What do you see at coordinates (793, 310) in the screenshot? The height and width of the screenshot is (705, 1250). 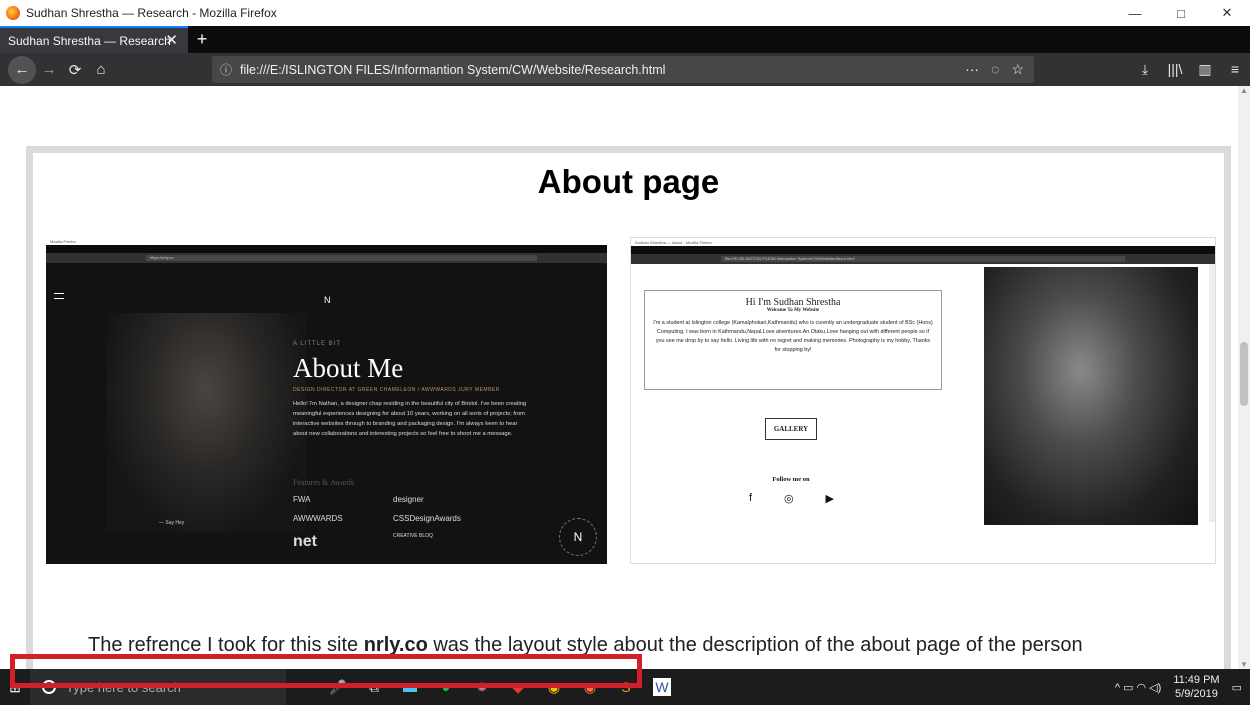 I see `card-subheading: Welcome To My Website` at bounding box center [793, 310].